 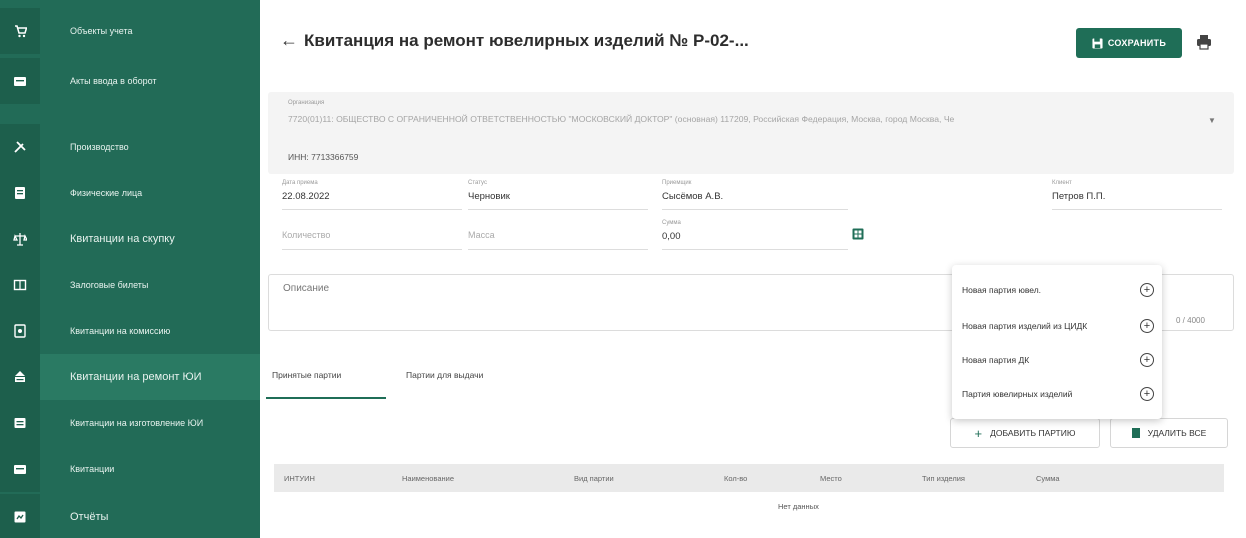 I want to click on menu-item-new-dk-batch: Новая партия ДК +, so click(x=1058, y=360).